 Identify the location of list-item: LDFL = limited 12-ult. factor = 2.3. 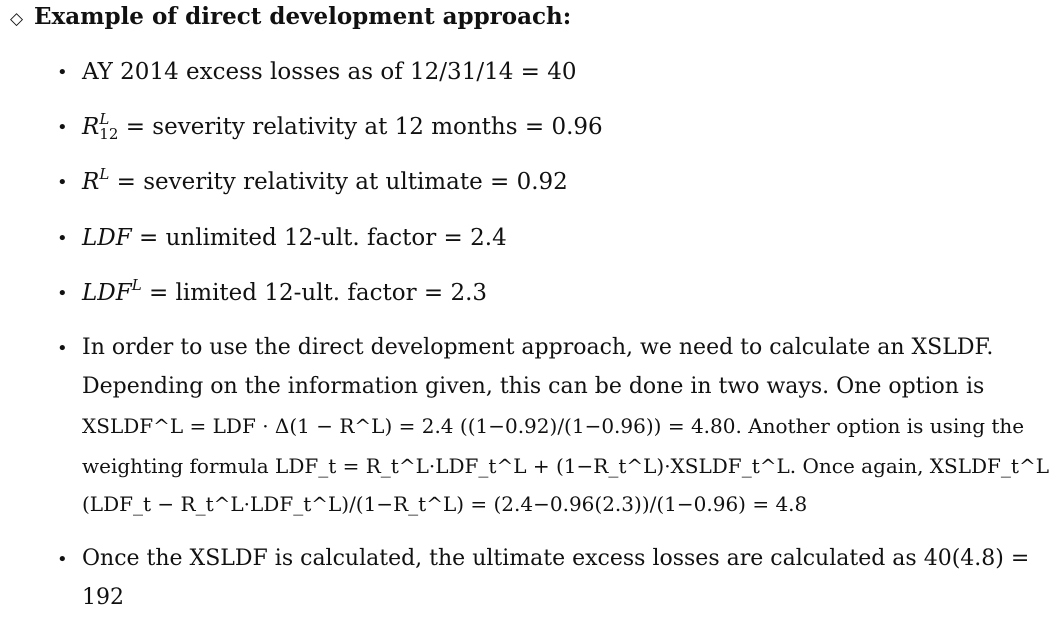
(285, 291).